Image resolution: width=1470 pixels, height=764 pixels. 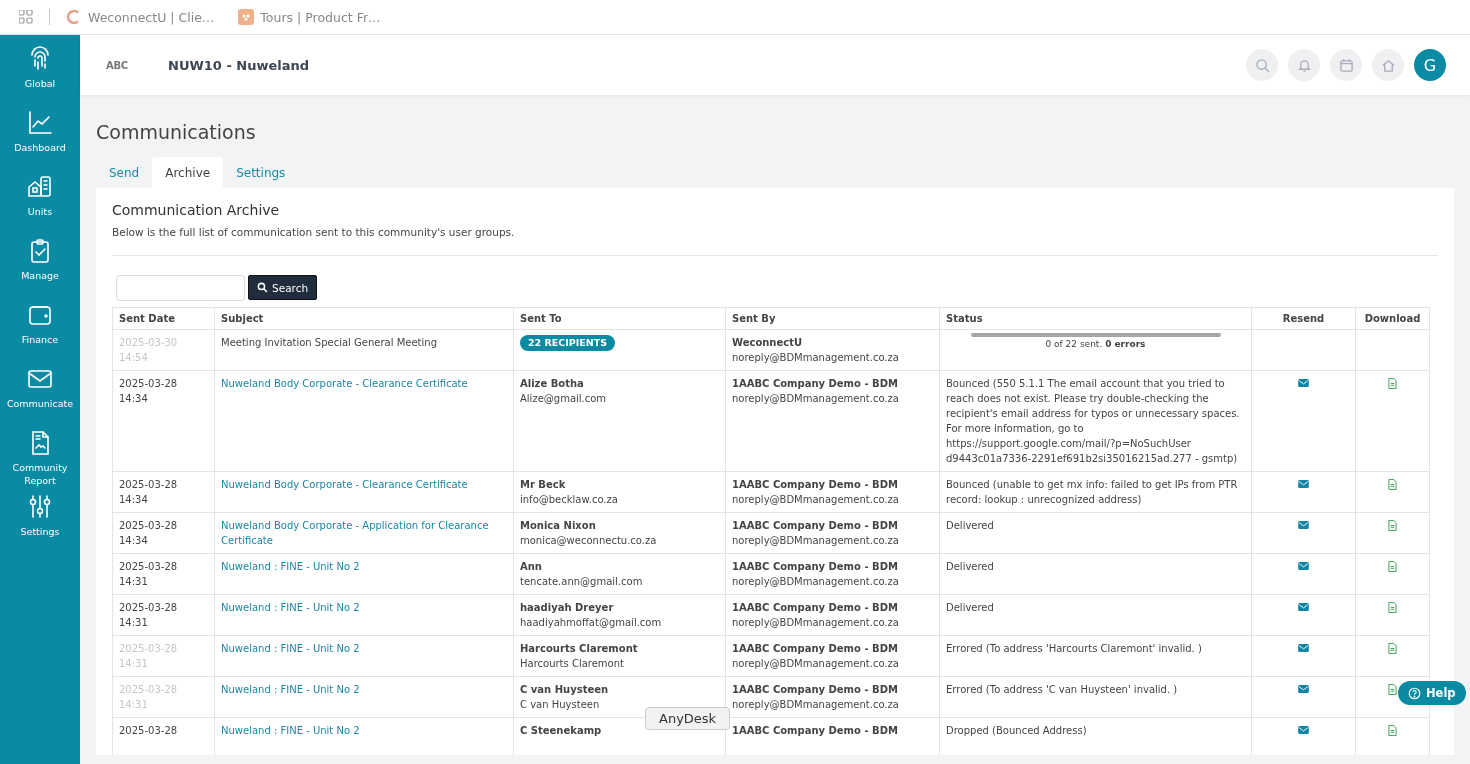 What do you see at coordinates (40, 123) in the screenshot?
I see `line-chart-icon` at bounding box center [40, 123].